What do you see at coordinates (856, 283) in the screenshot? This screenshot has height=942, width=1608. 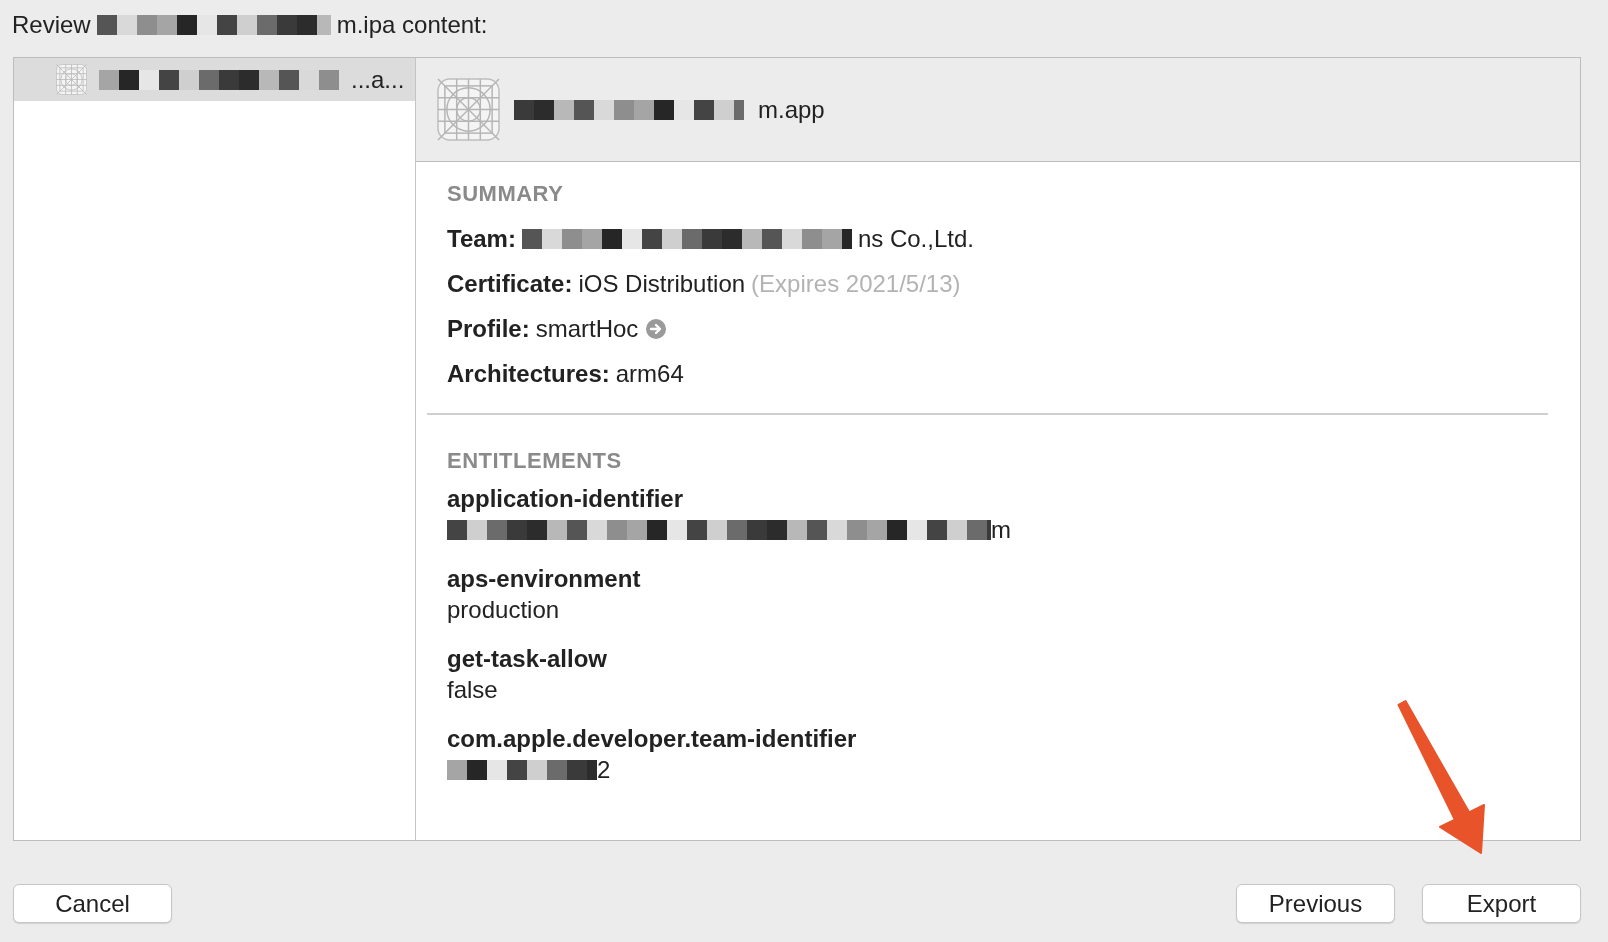 I see `expiry-note: (Expires 2021/5/13)` at bounding box center [856, 283].